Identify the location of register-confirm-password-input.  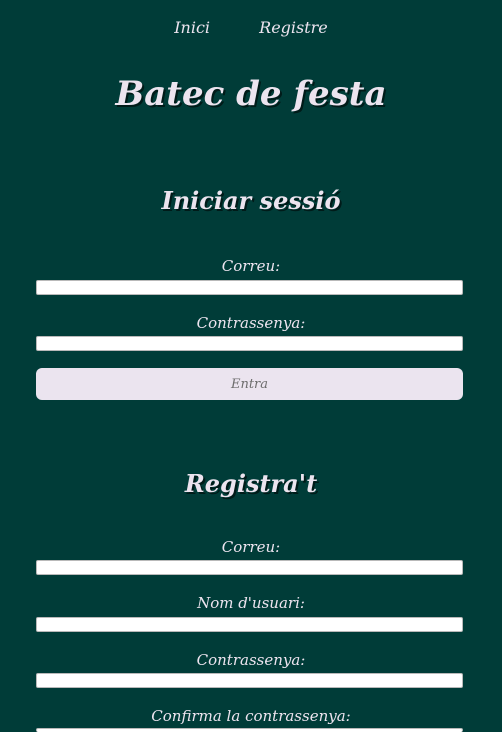
(249, 730).